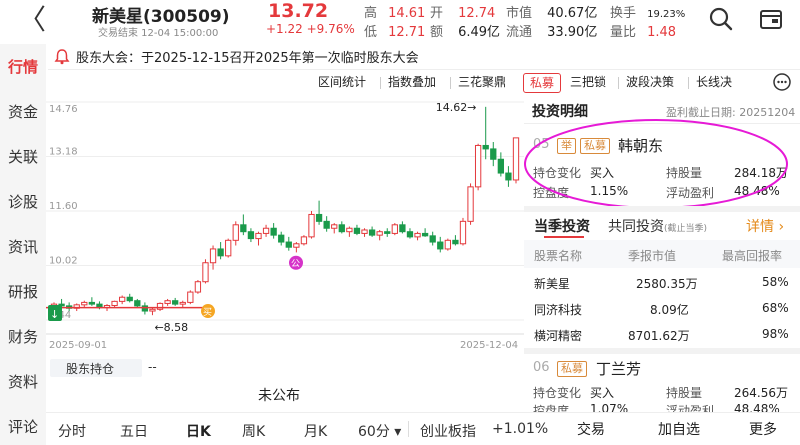 The image size is (800, 445). Describe the element at coordinates (761, 393) in the screenshot. I see `hold-value: 264.56万` at that location.